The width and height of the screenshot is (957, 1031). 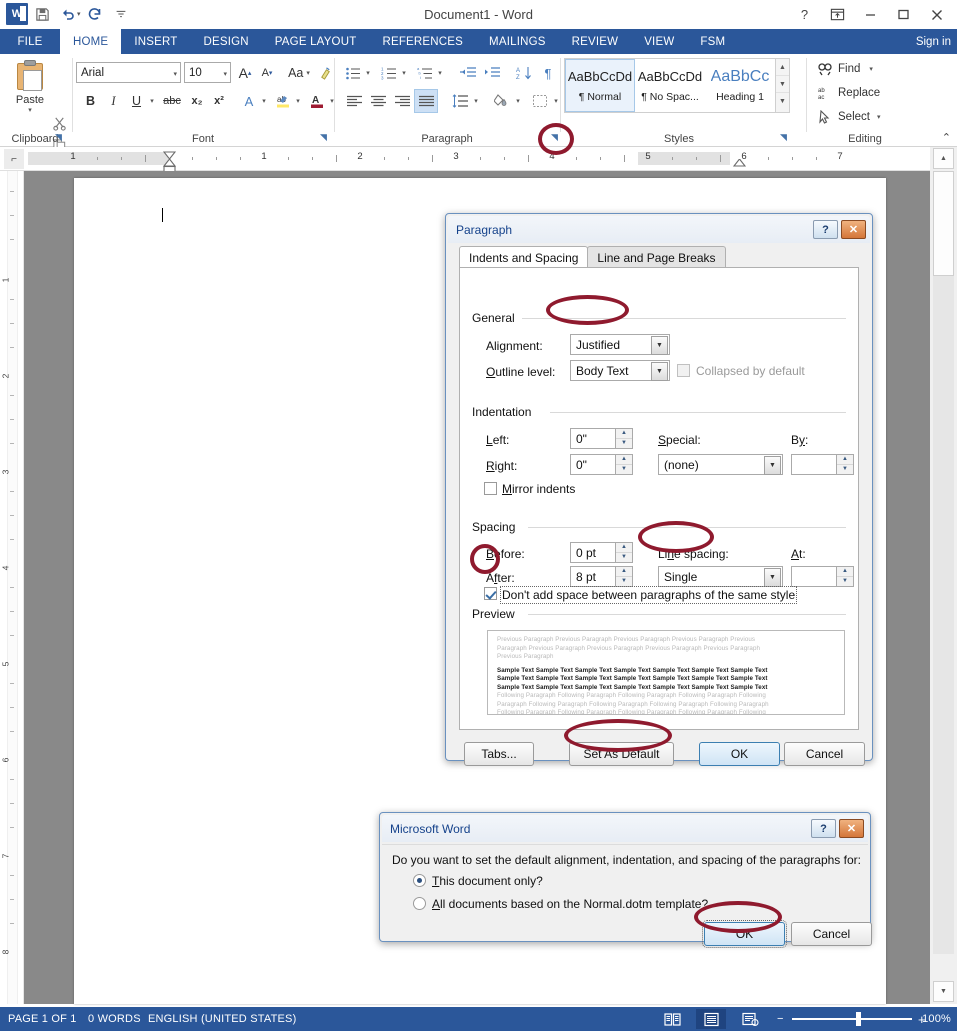 I want to click on decrease-indent-icon, so click(x=468, y=73).